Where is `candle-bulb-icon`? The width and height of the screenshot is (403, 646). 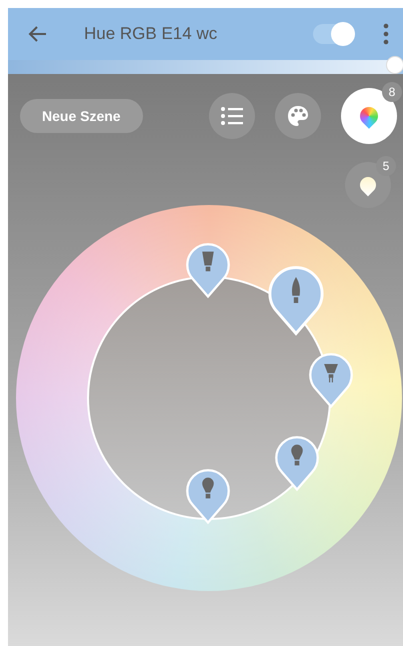
candle-bulb-icon is located at coordinates (296, 290).